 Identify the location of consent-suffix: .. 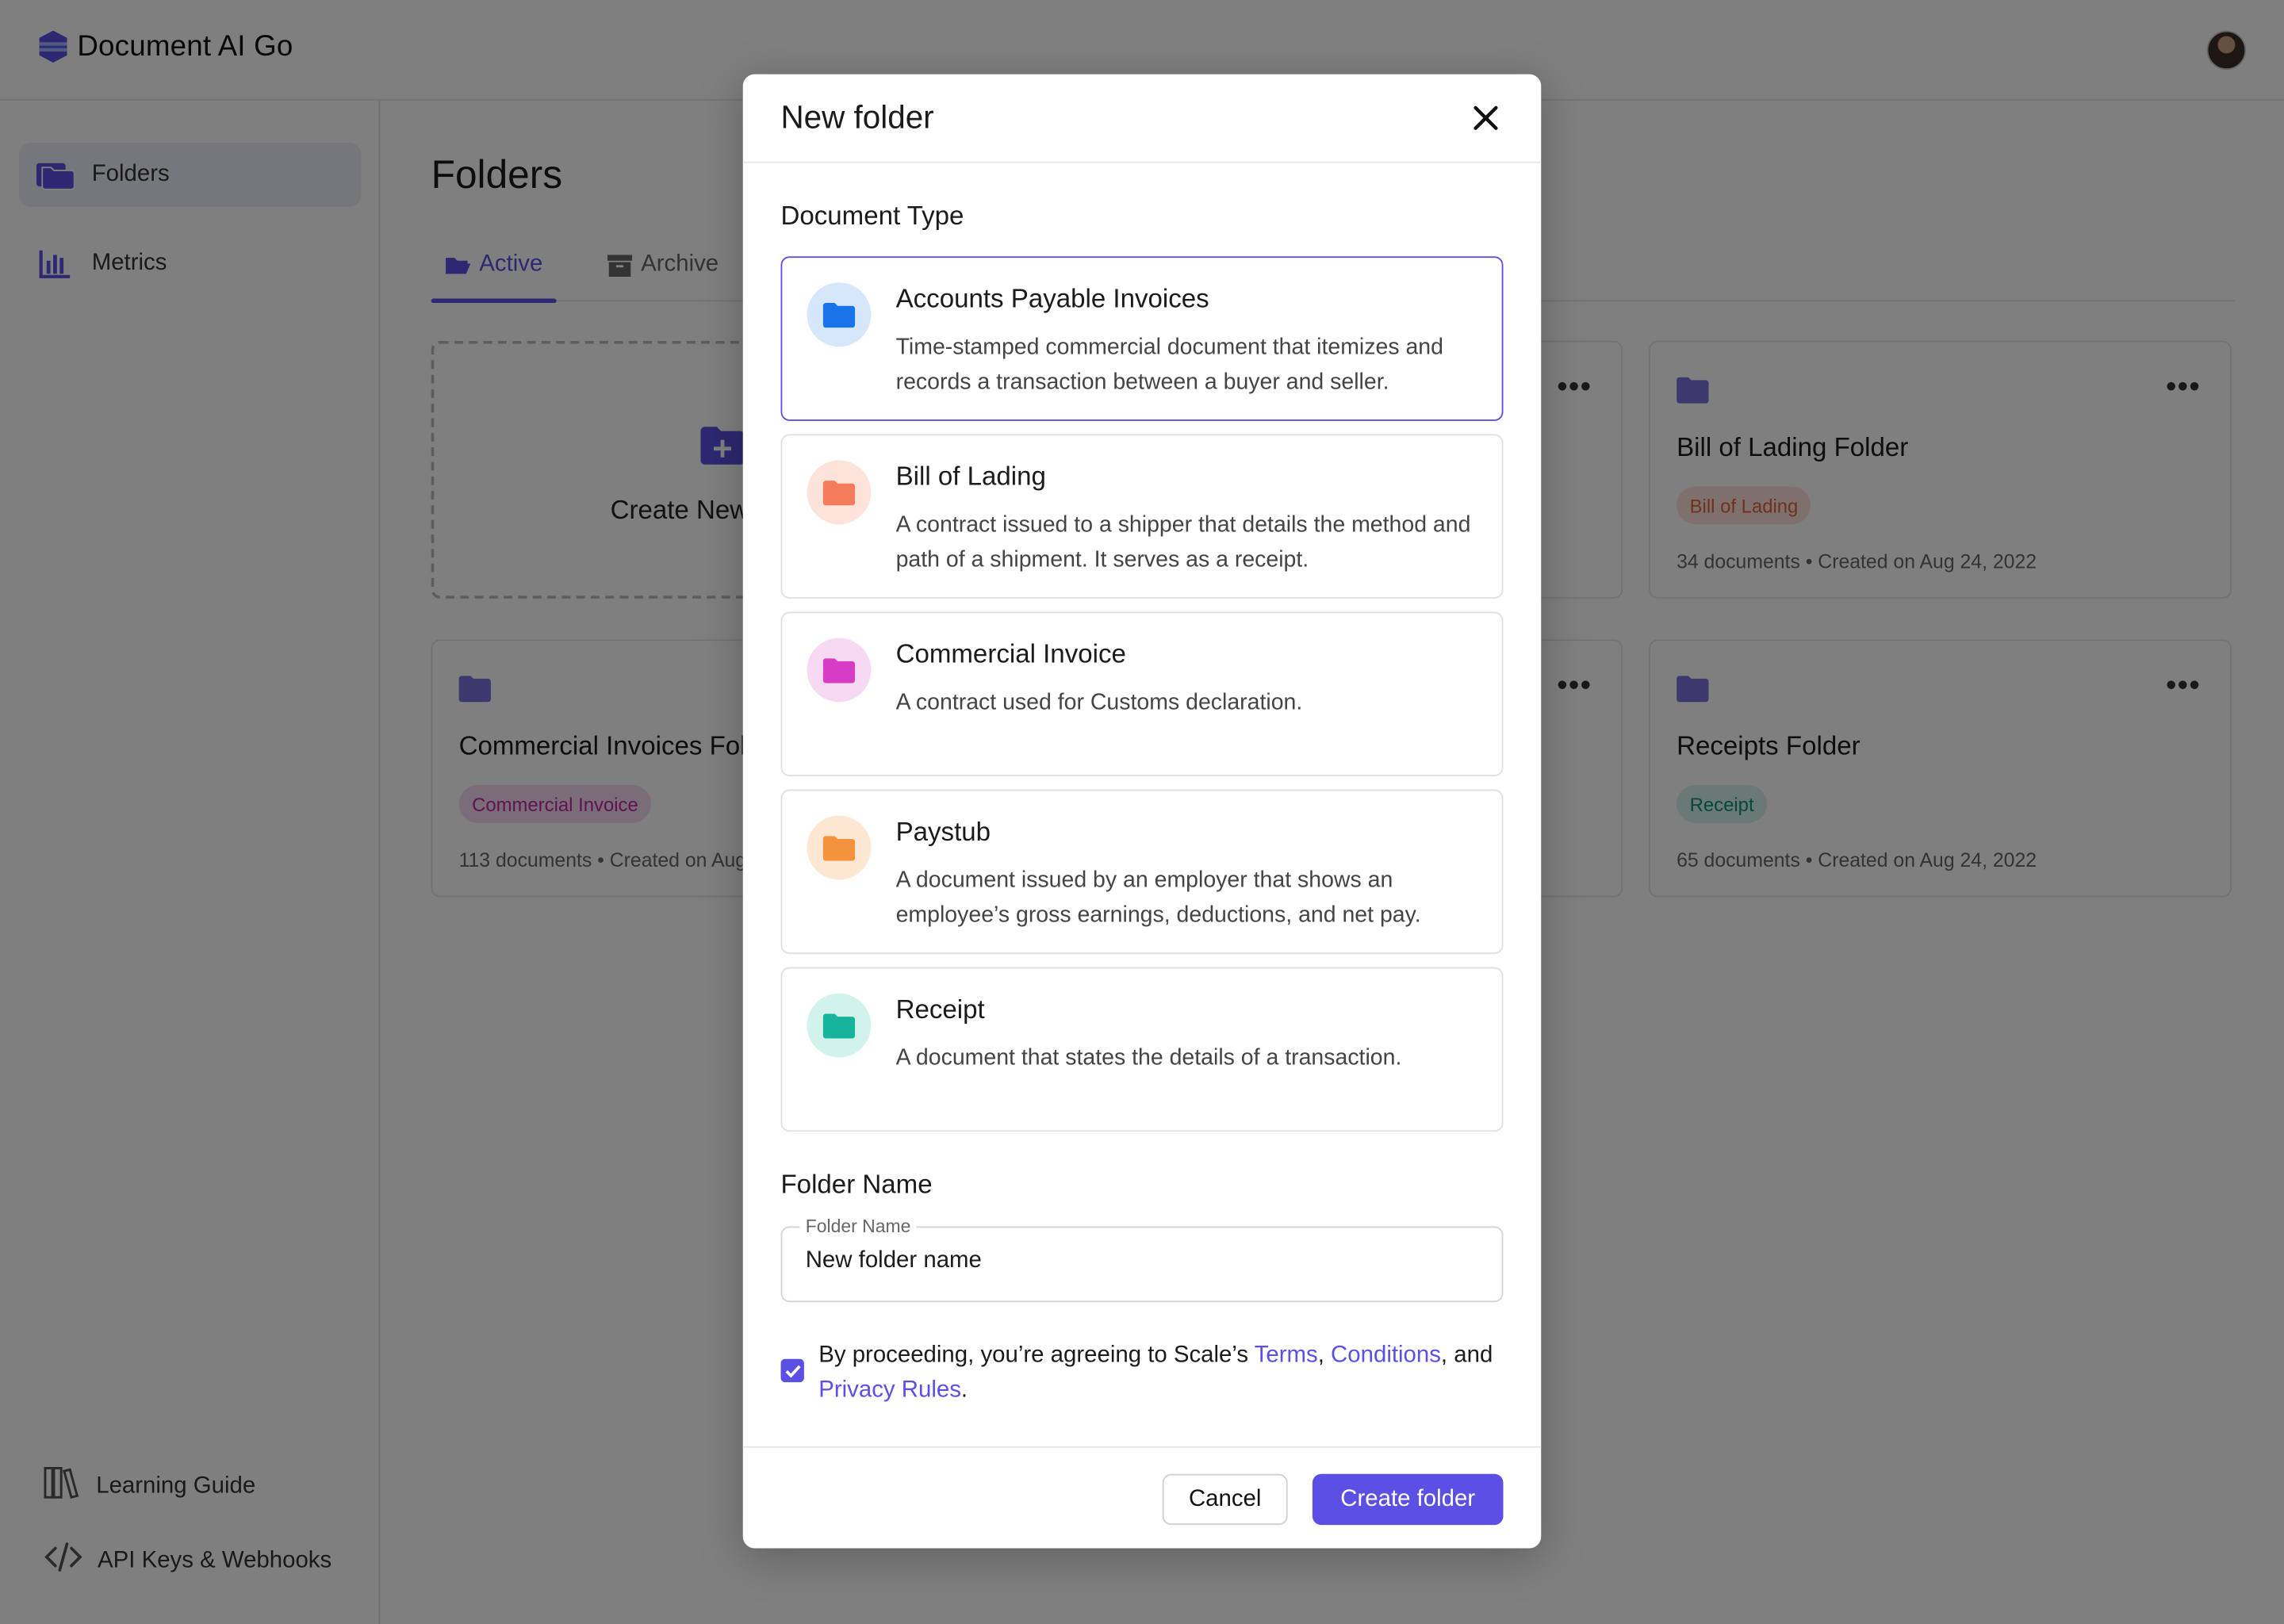
(964, 1390).